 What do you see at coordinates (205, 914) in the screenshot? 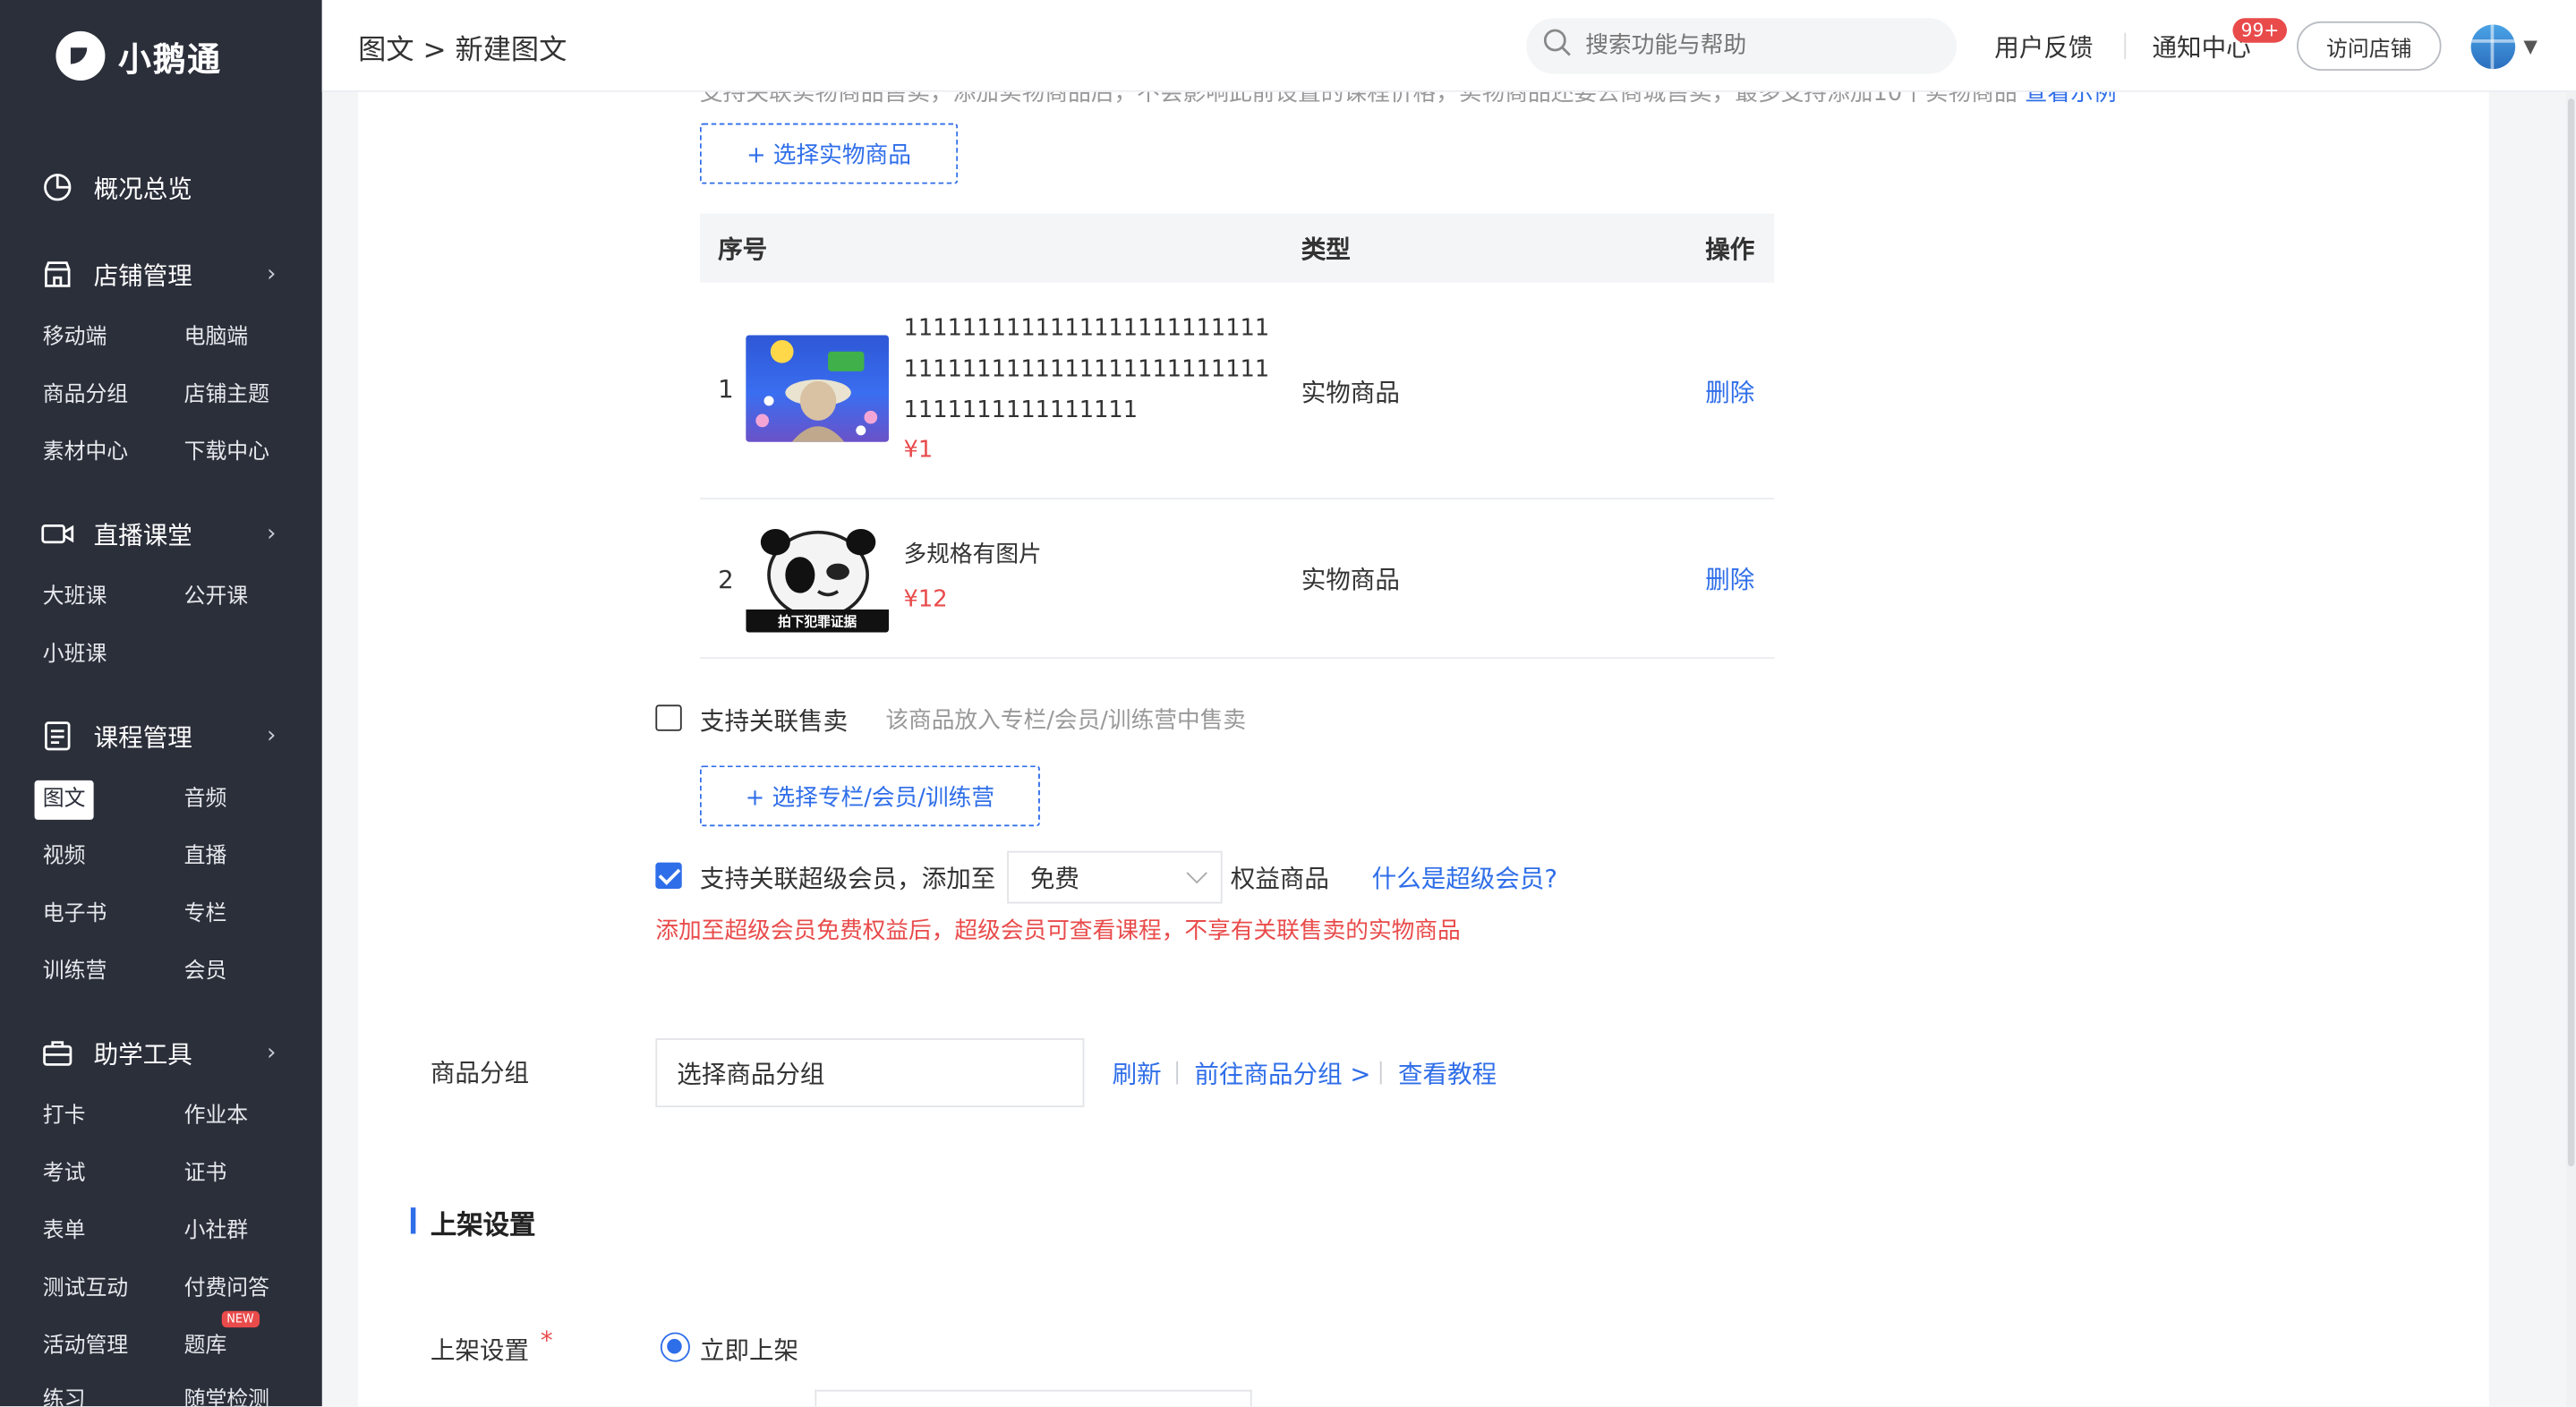
I see `sidebar-item-column: 专栏` at bounding box center [205, 914].